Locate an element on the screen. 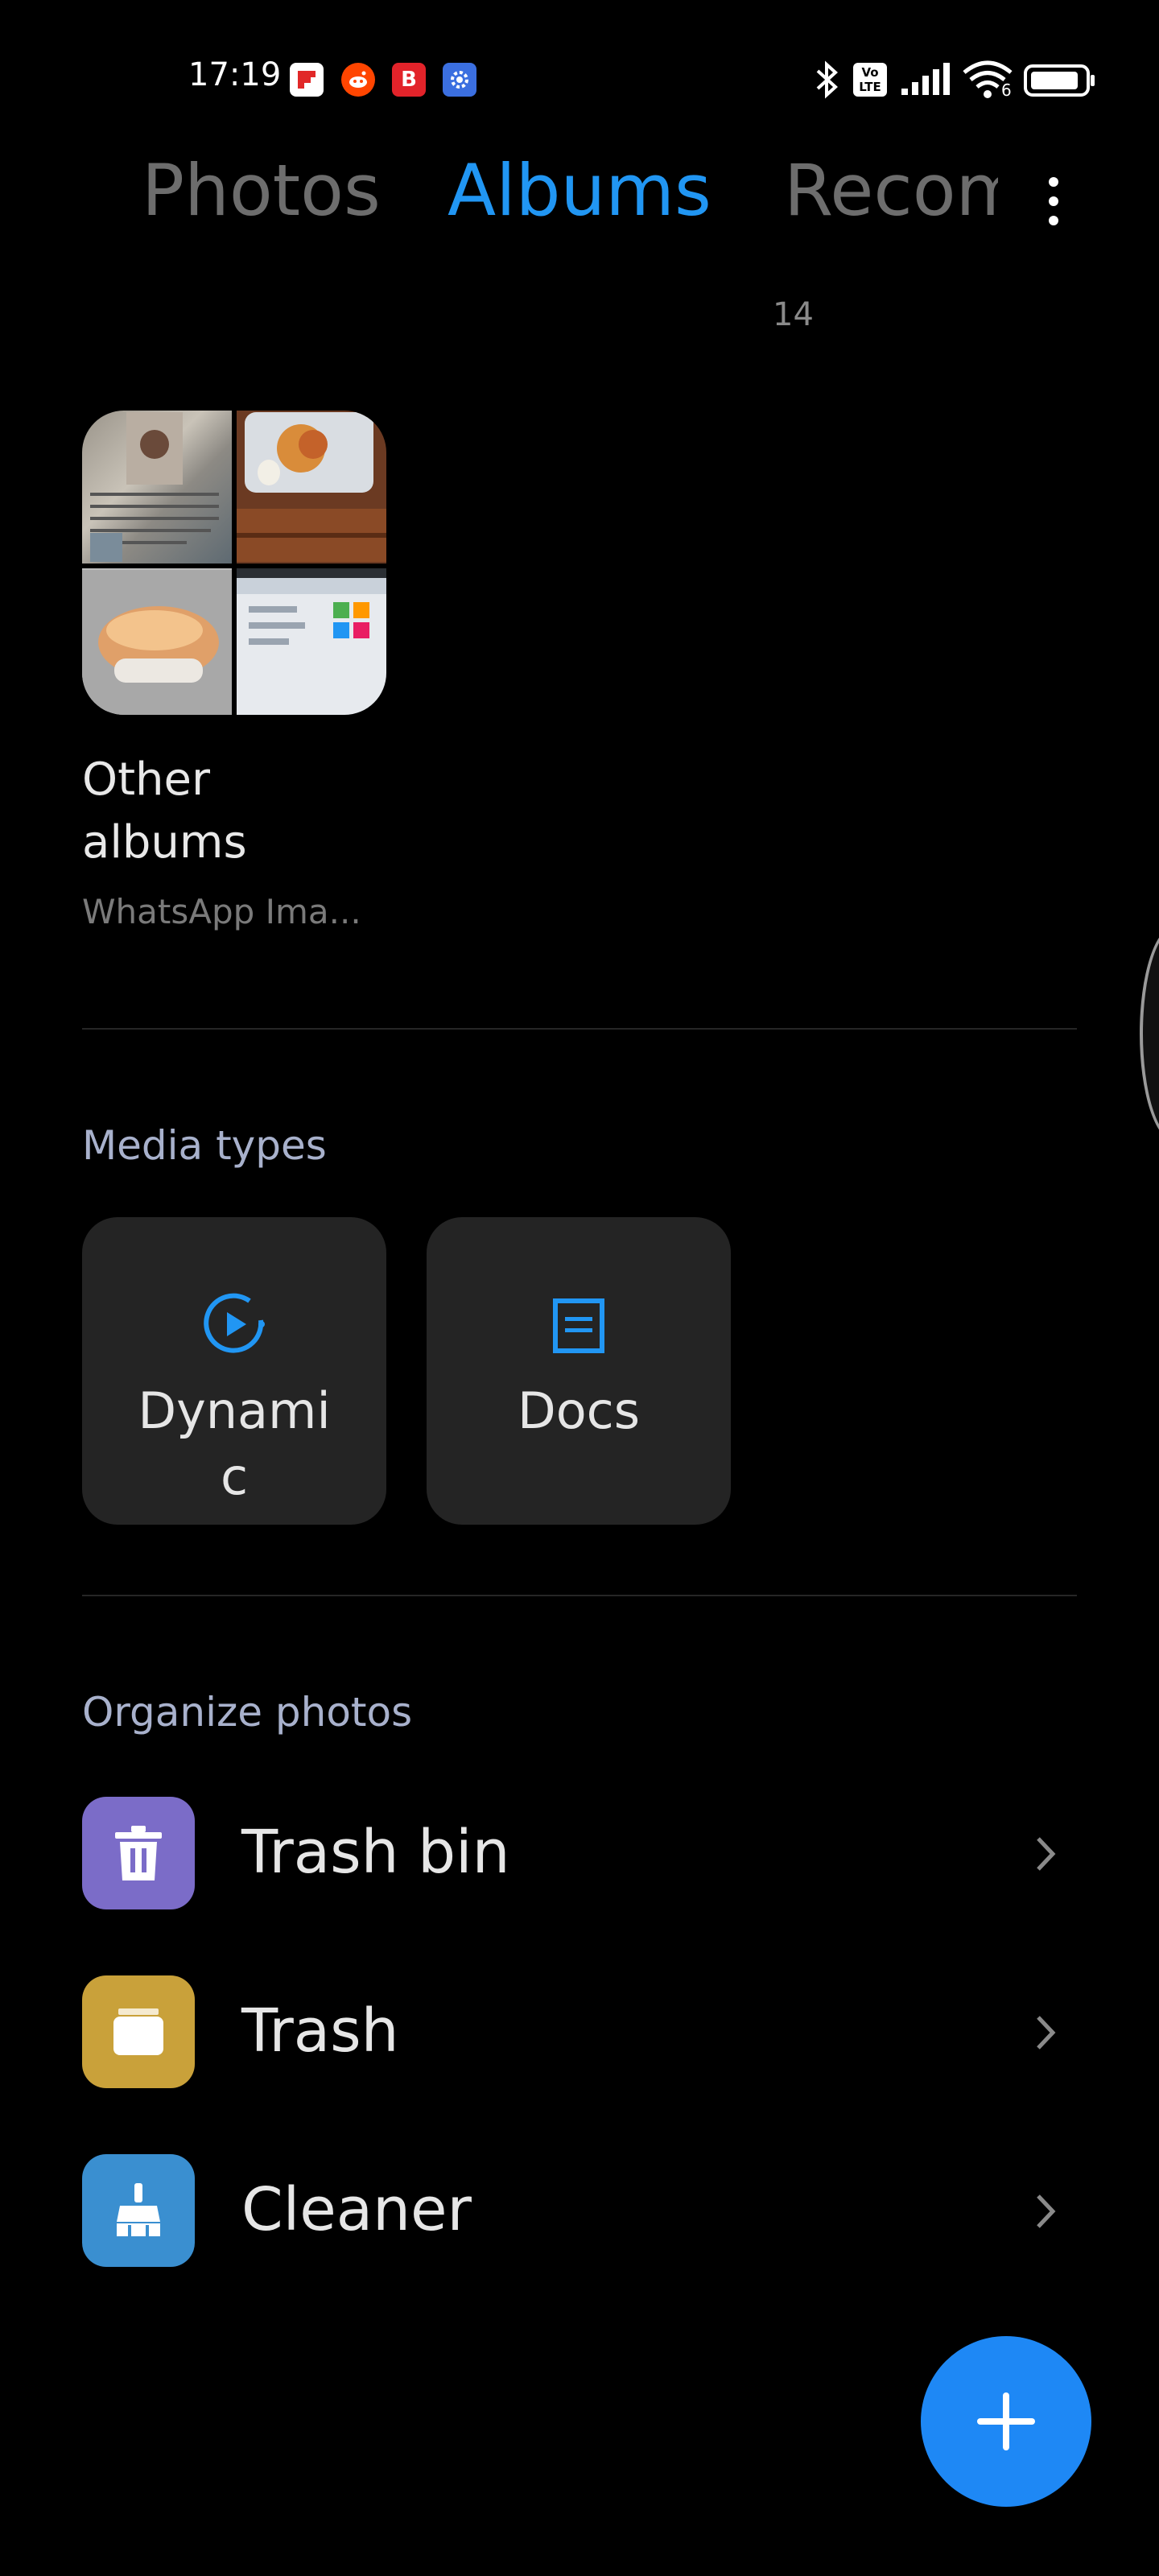 This screenshot has height=2576, width=1159. media-card-docs: Docs is located at coordinates (579, 1371).